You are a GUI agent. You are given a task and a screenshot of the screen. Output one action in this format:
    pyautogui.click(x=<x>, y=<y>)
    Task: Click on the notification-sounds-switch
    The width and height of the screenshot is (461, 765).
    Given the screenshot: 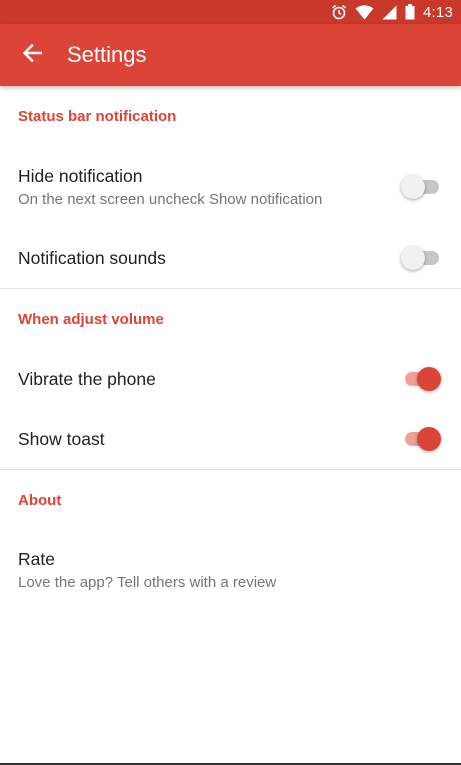 What is the action you would take?
    pyautogui.click(x=421, y=258)
    